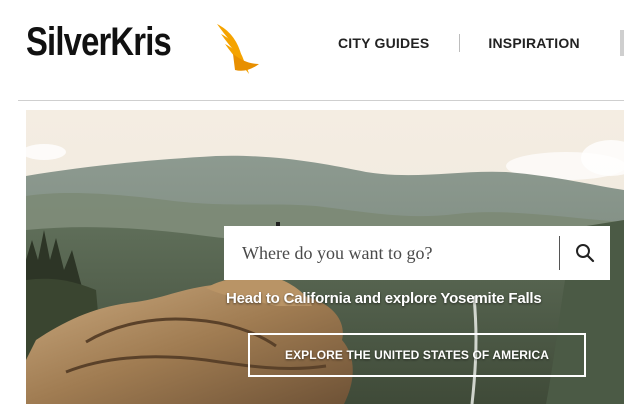  What do you see at coordinates (622, 43) in the screenshot?
I see `nav-overflow-edge` at bounding box center [622, 43].